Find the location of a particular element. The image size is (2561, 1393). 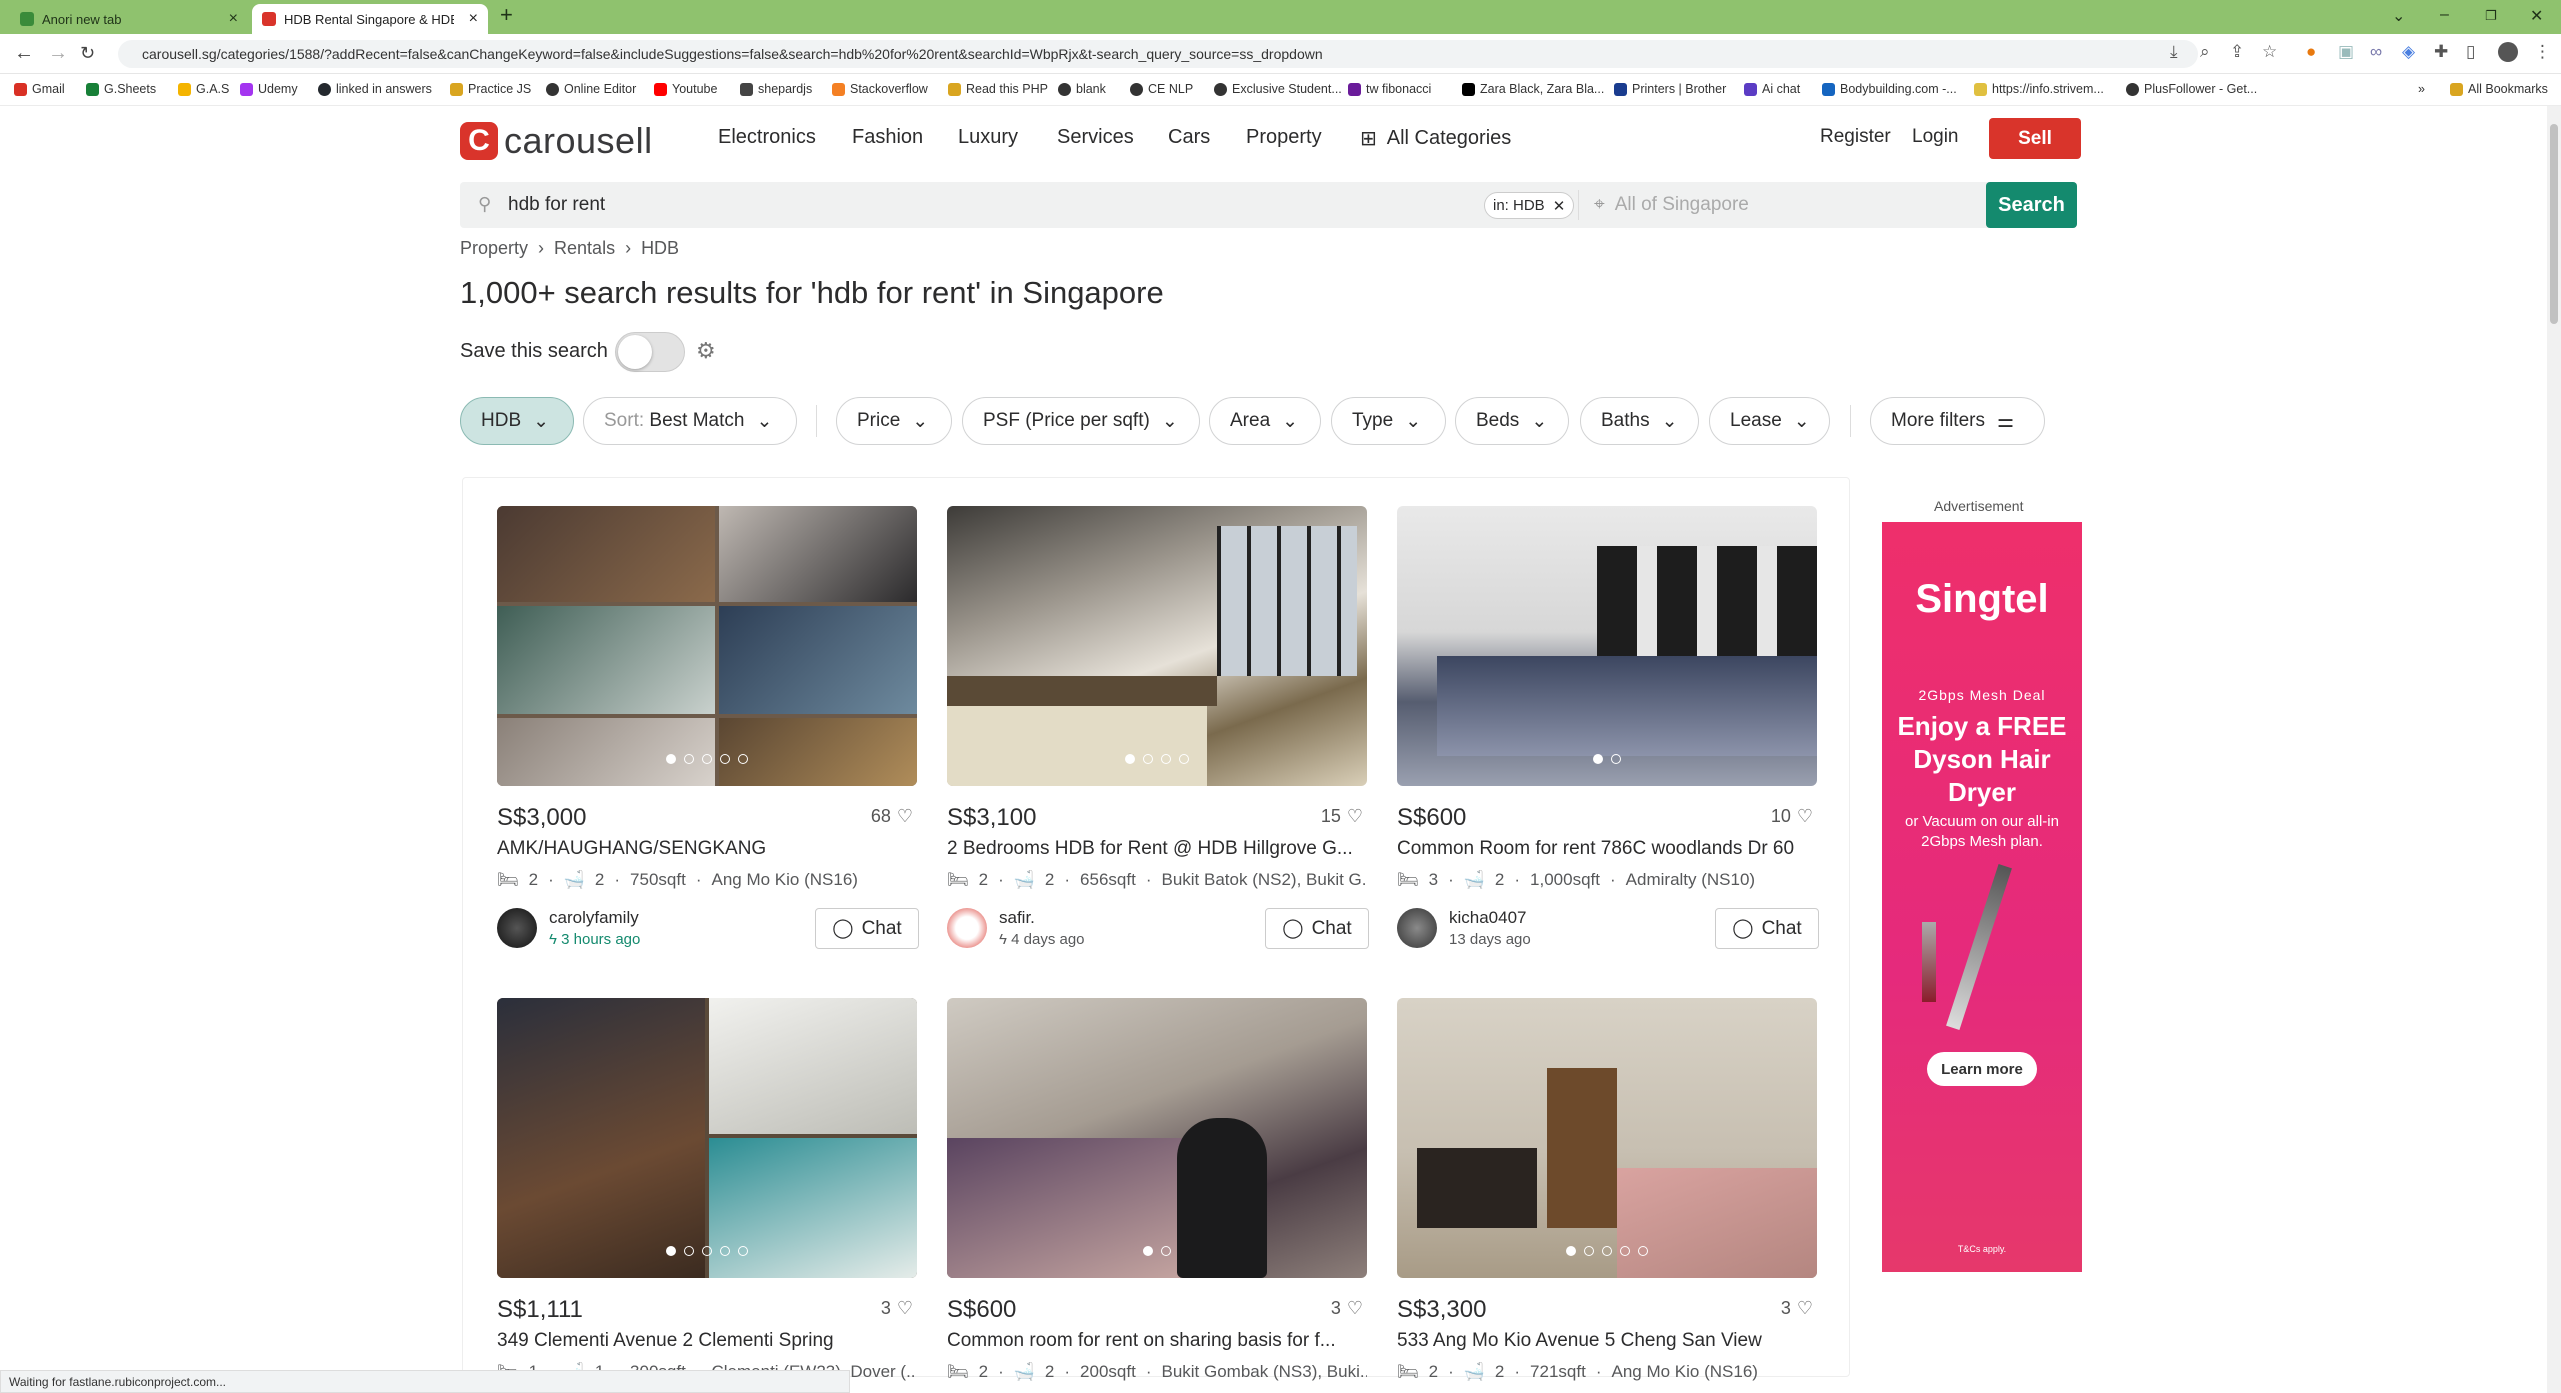

close-window-icon: ✕ is located at coordinates (2536, 16).